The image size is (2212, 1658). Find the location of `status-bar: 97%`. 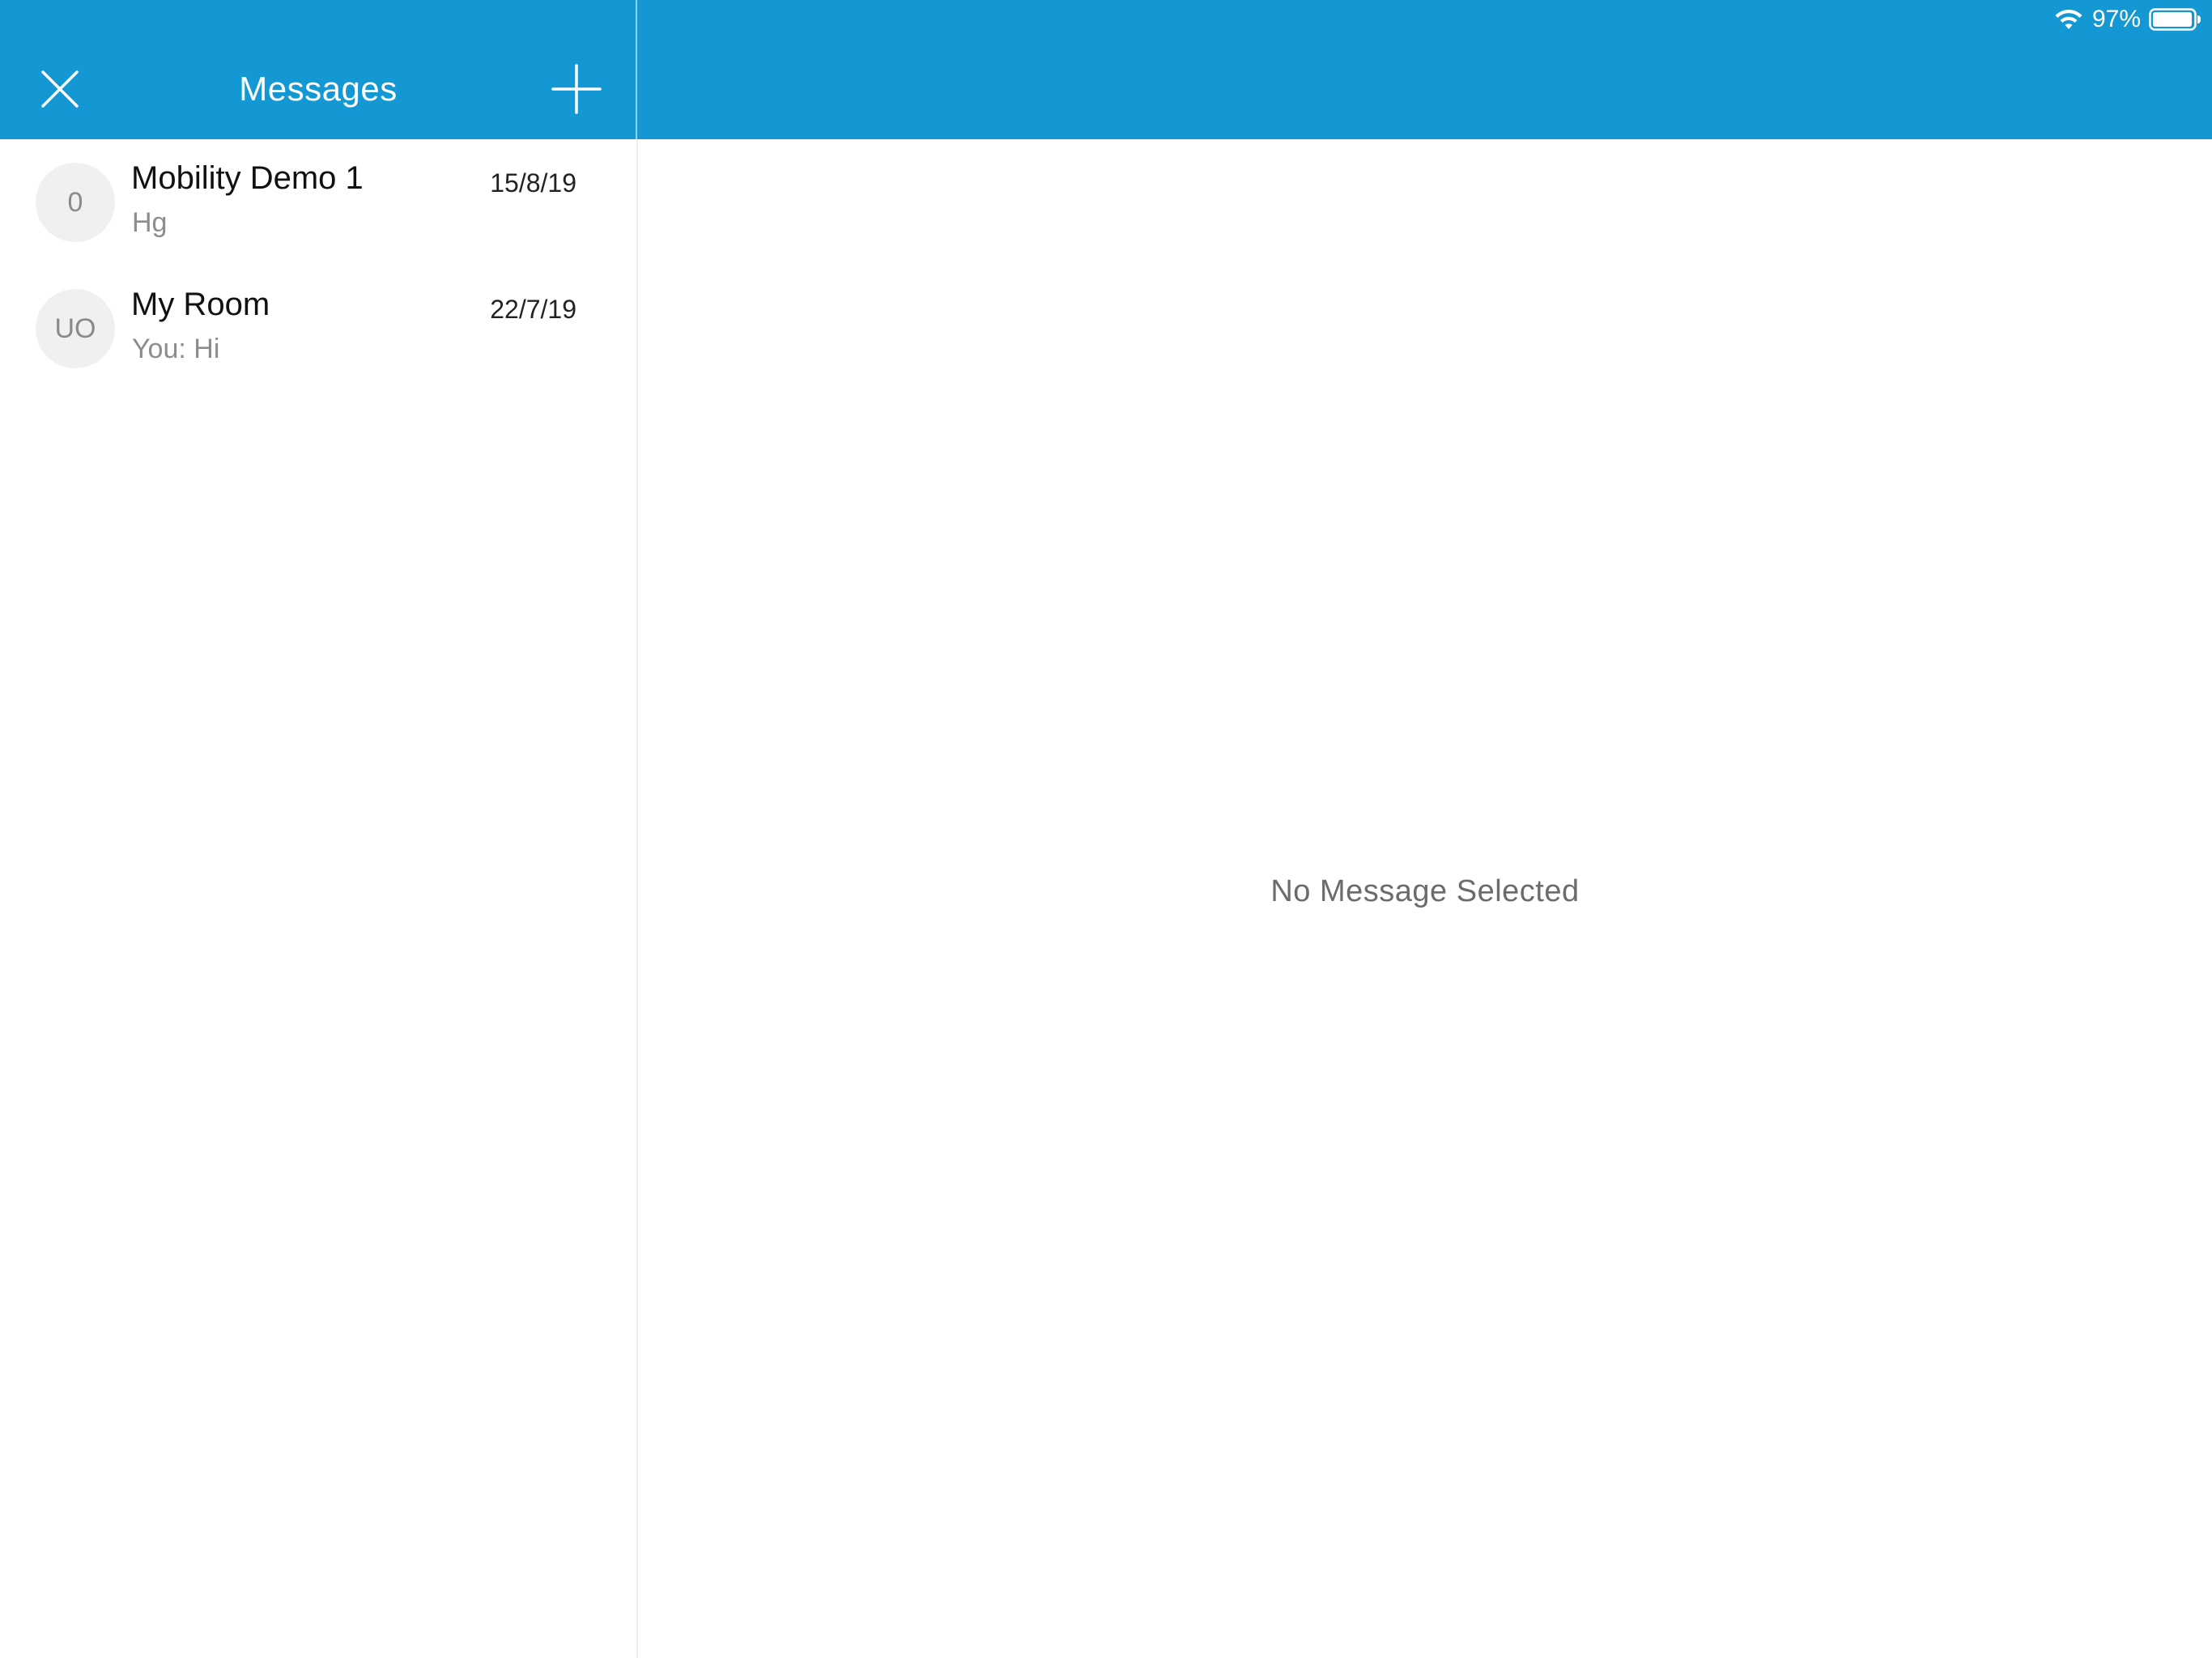

status-bar: 97% is located at coordinates (2128, 19).